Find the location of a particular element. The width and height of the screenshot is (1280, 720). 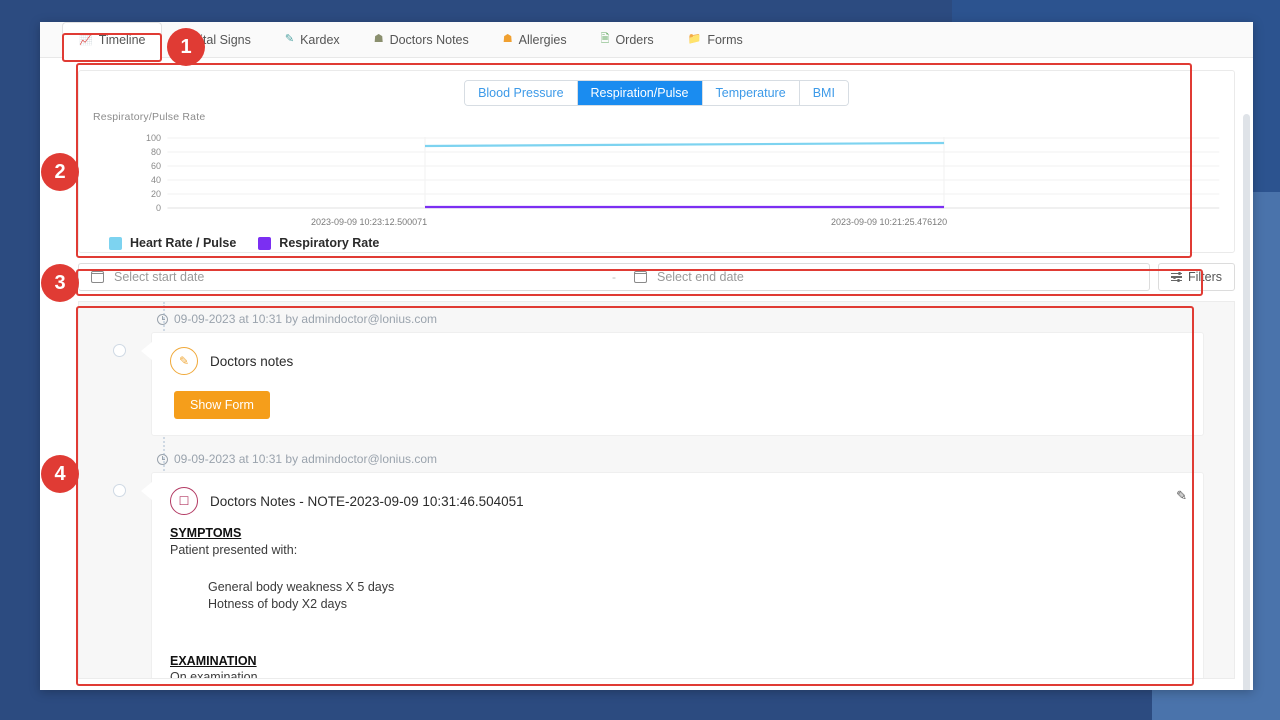

tab-kardex: ✎ Kardex is located at coordinates (312, 39).